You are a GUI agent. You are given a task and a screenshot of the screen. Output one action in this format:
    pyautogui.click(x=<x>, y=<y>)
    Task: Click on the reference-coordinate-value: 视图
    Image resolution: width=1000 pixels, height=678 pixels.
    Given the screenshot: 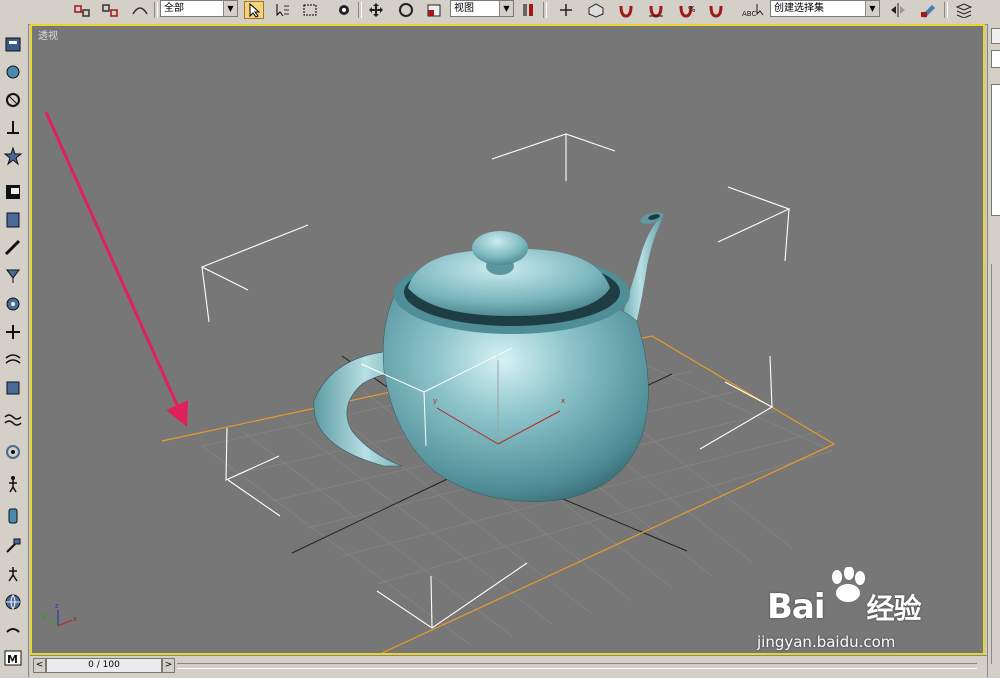 What is the action you would take?
    pyautogui.click(x=464, y=8)
    